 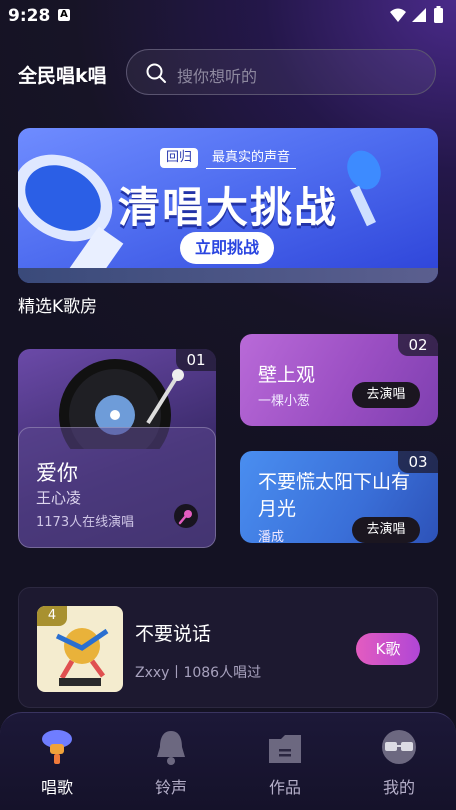 What do you see at coordinates (171, 748) in the screenshot?
I see `bell-icon` at bounding box center [171, 748].